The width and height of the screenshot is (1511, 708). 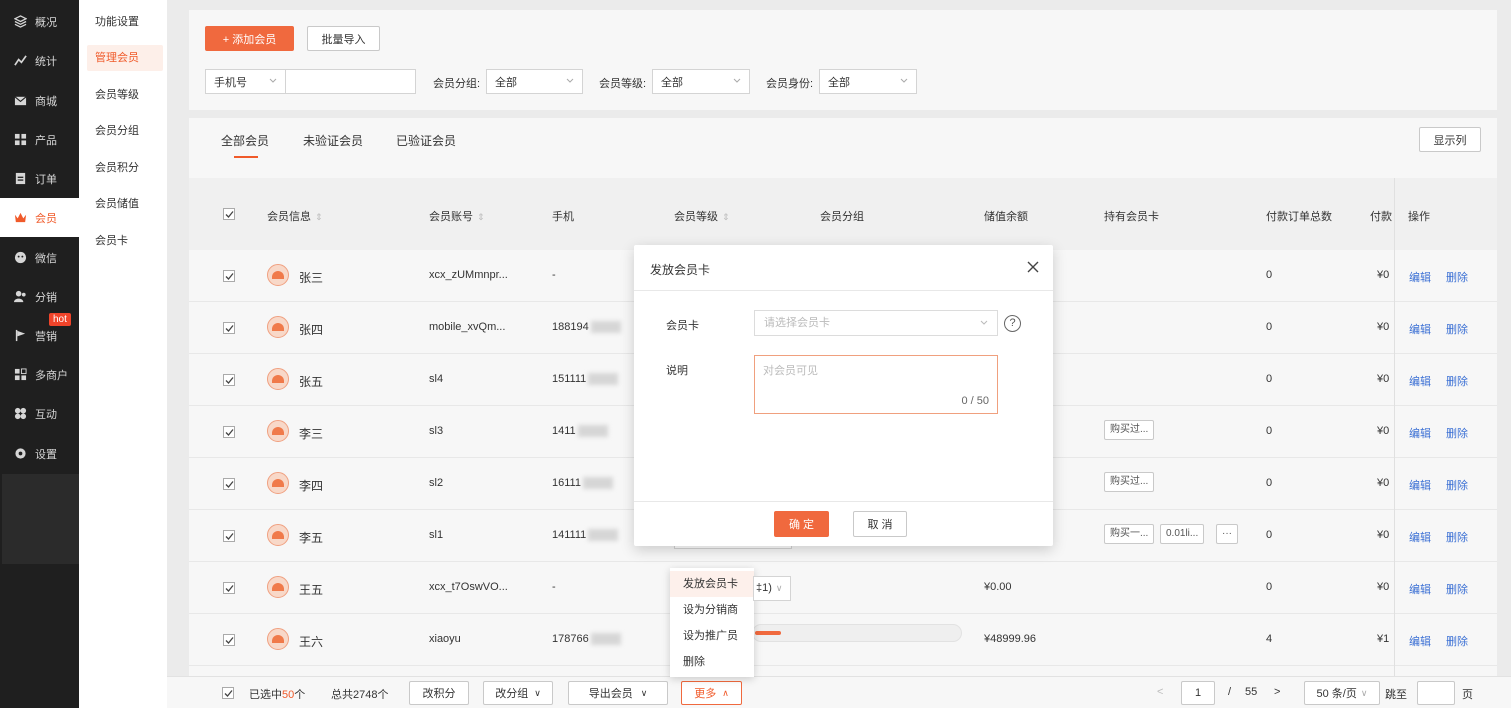 I want to click on nav-item-settings: 设置, so click(x=39, y=453).